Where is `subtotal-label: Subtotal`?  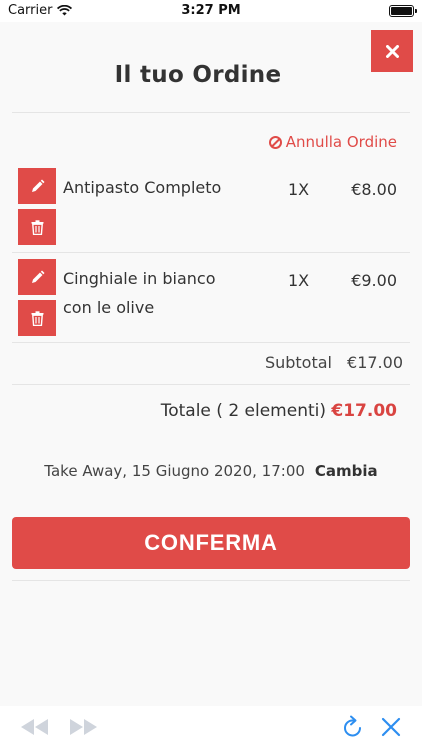 subtotal-label: Subtotal is located at coordinates (298, 362).